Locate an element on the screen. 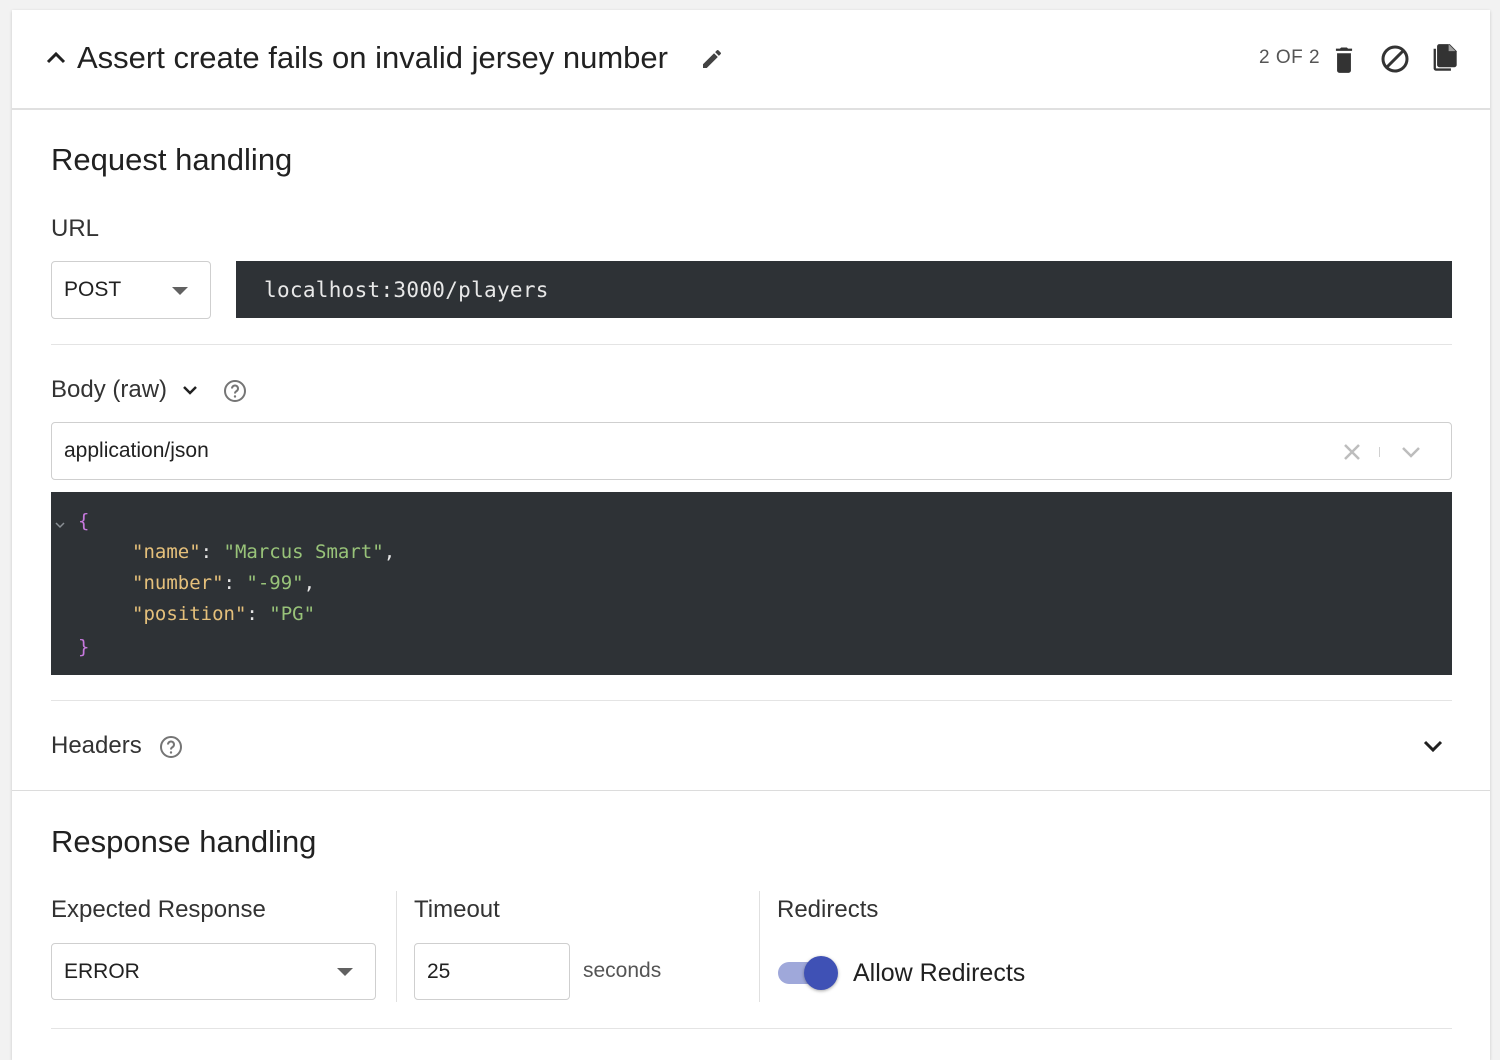 The height and width of the screenshot is (1060, 1500). clear-icon is located at coordinates (1352, 452).